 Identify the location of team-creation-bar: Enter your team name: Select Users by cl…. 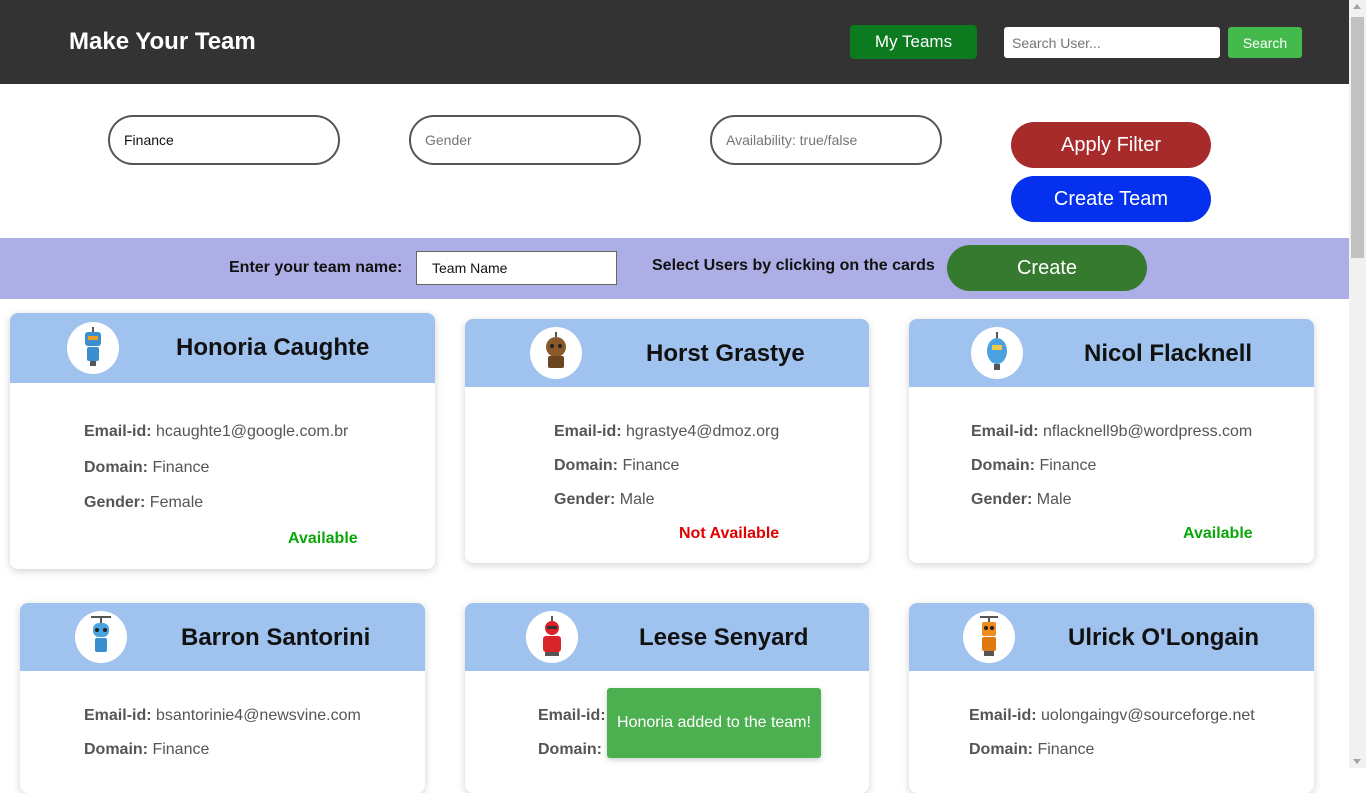
(674, 268).